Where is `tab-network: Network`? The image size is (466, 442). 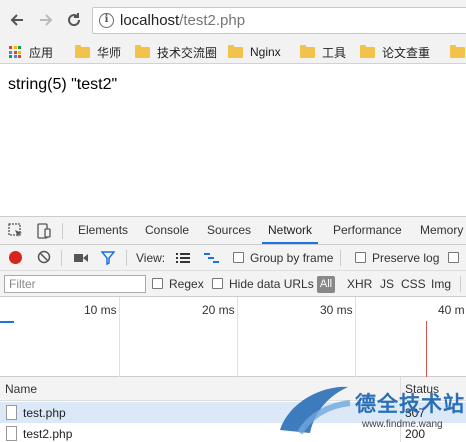
tab-network: Network is located at coordinates (290, 230).